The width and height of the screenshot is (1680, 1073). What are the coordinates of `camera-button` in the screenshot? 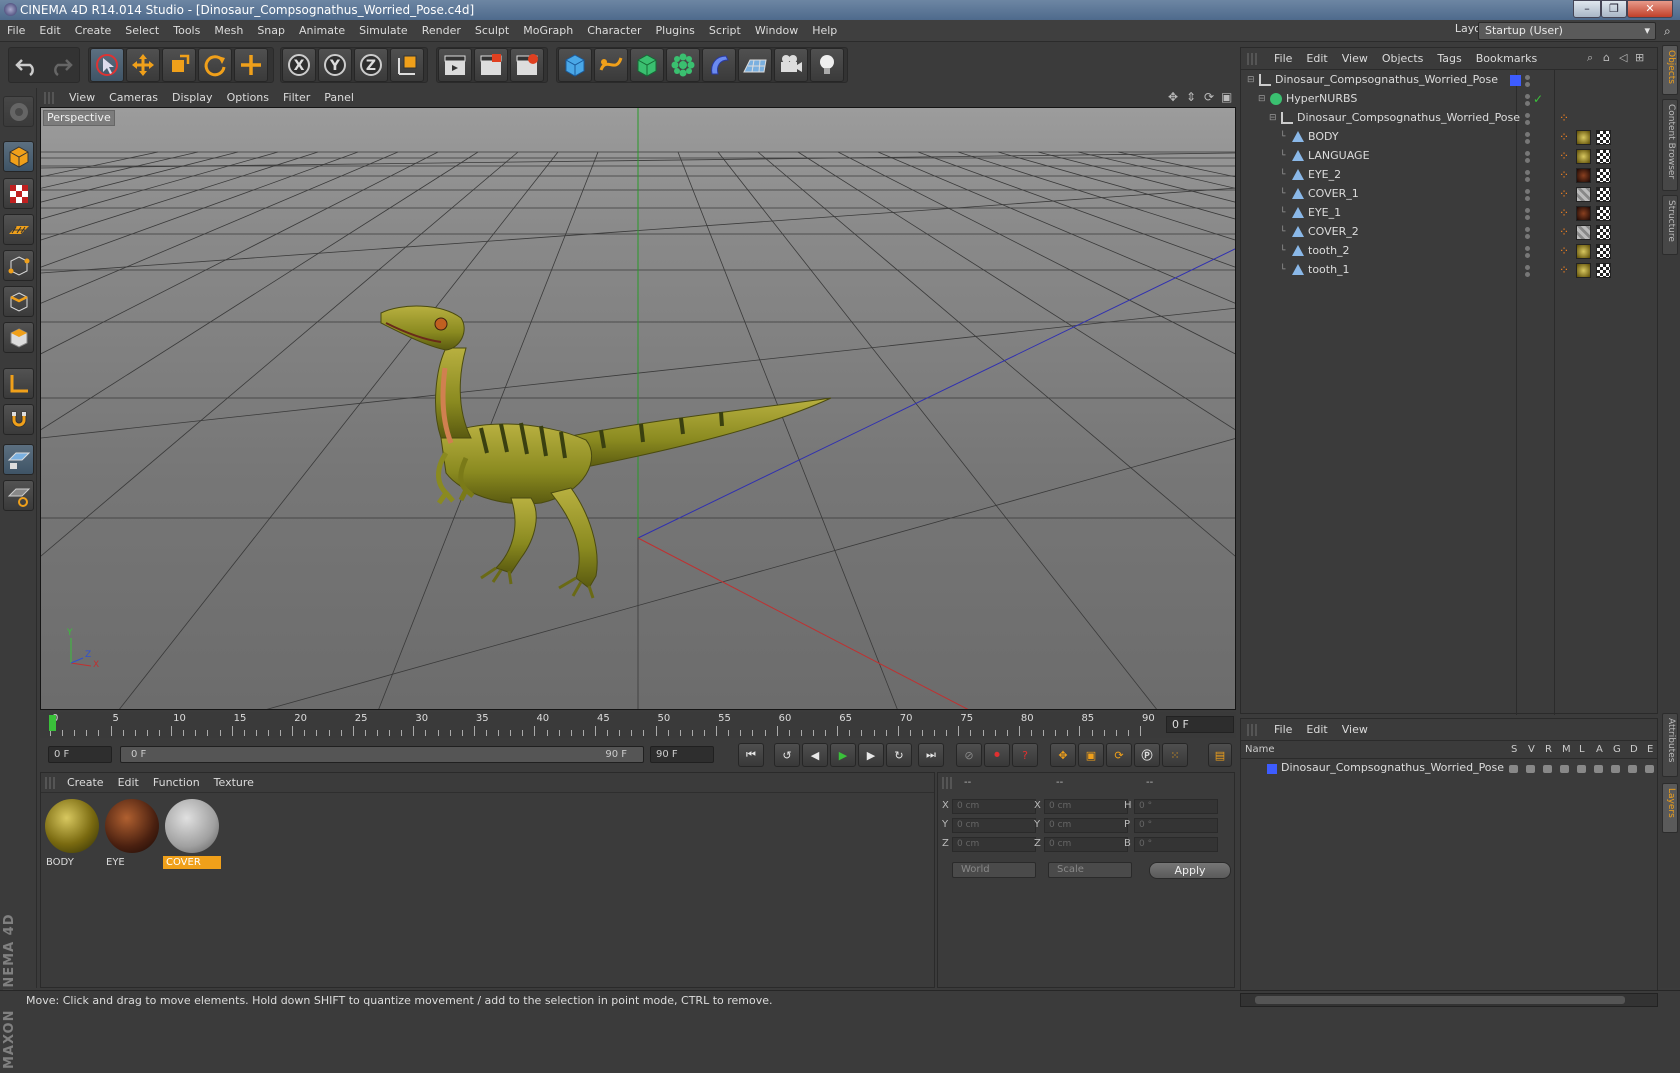 It's located at (791, 65).